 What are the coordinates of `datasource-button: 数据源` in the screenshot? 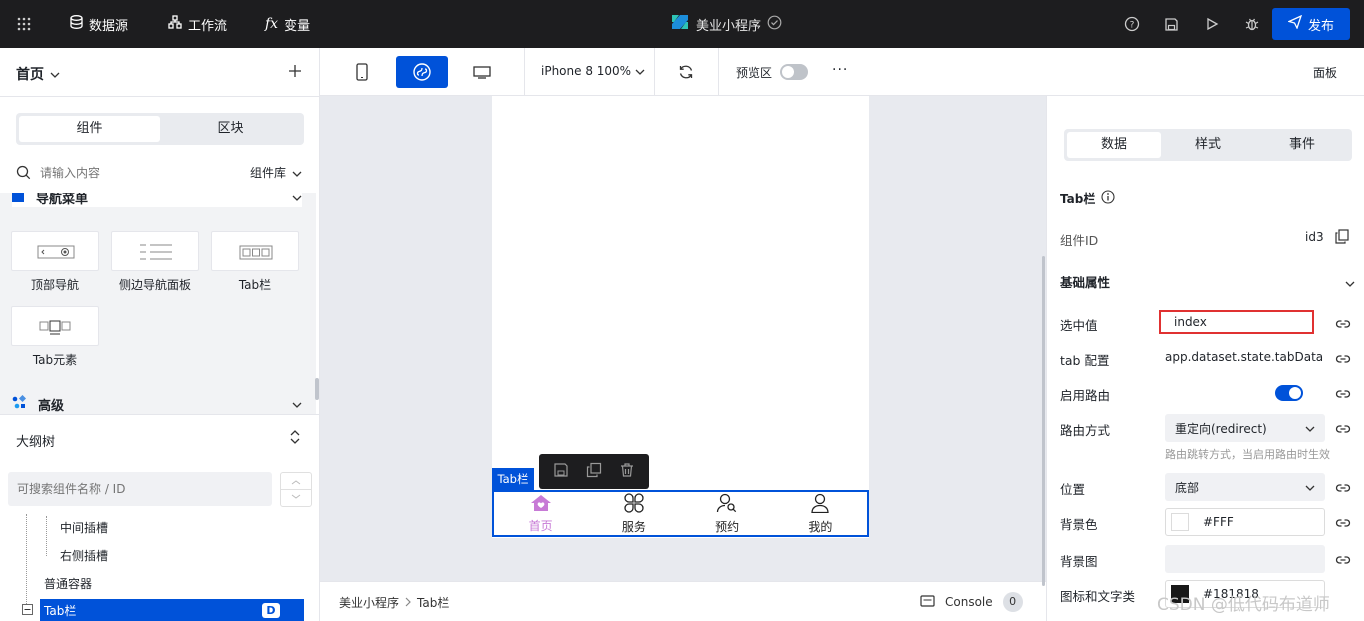 It's located at (99, 24).